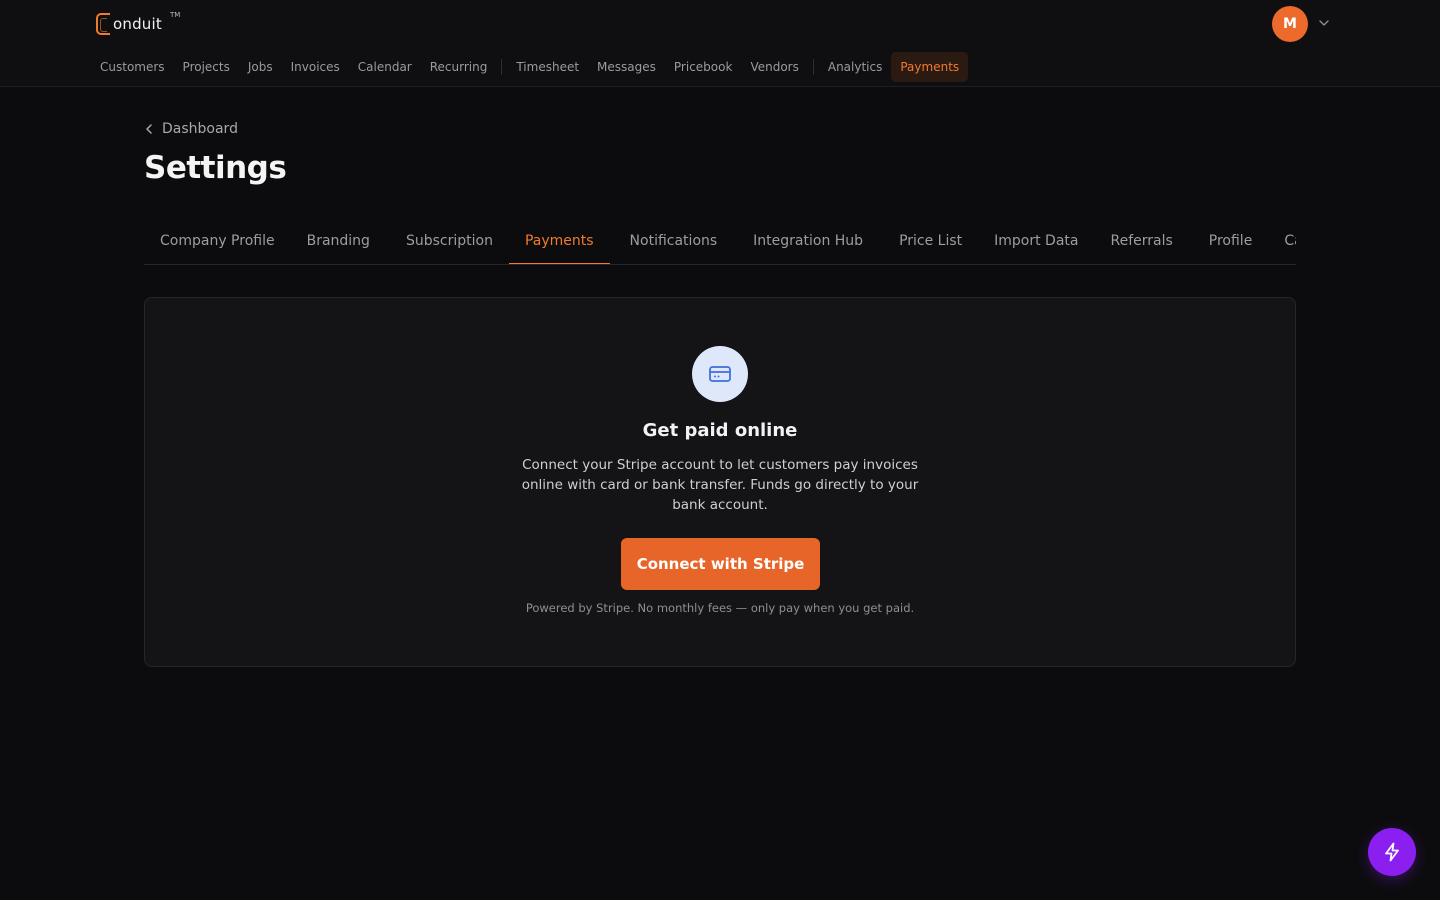 Image resolution: width=1440 pixels, height=900 pixels. What do you see at coordinates (720, 374) in the screenshot?
I see `credit-card-icon` at bounding box center [720, 374].